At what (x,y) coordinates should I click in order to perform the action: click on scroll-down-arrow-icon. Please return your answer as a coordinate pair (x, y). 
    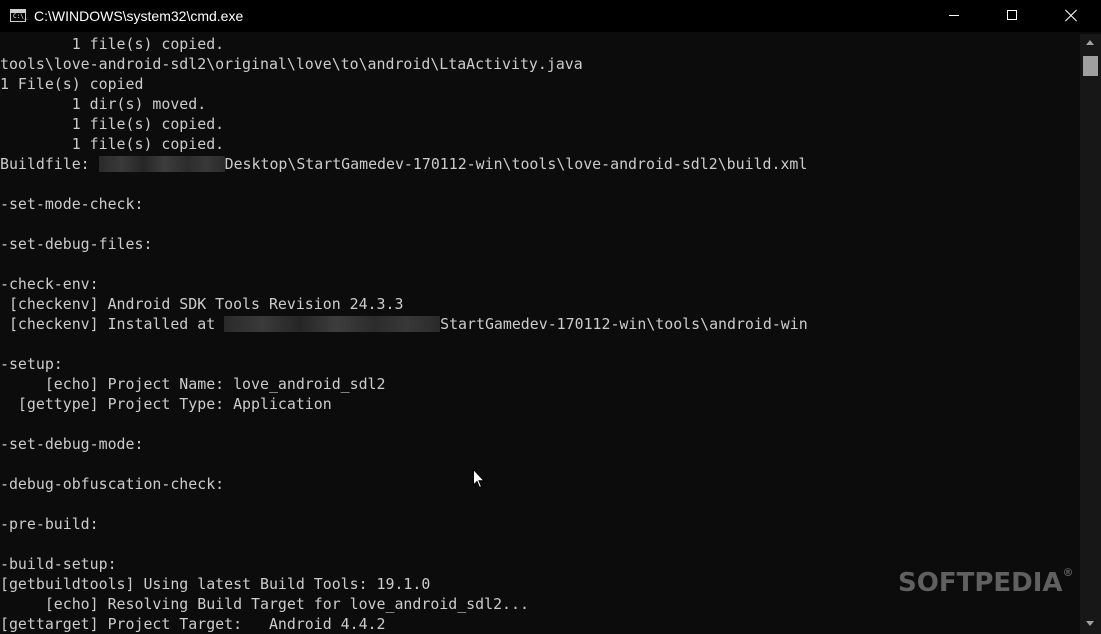
    Looking at the image, I should click on (1090, 623).